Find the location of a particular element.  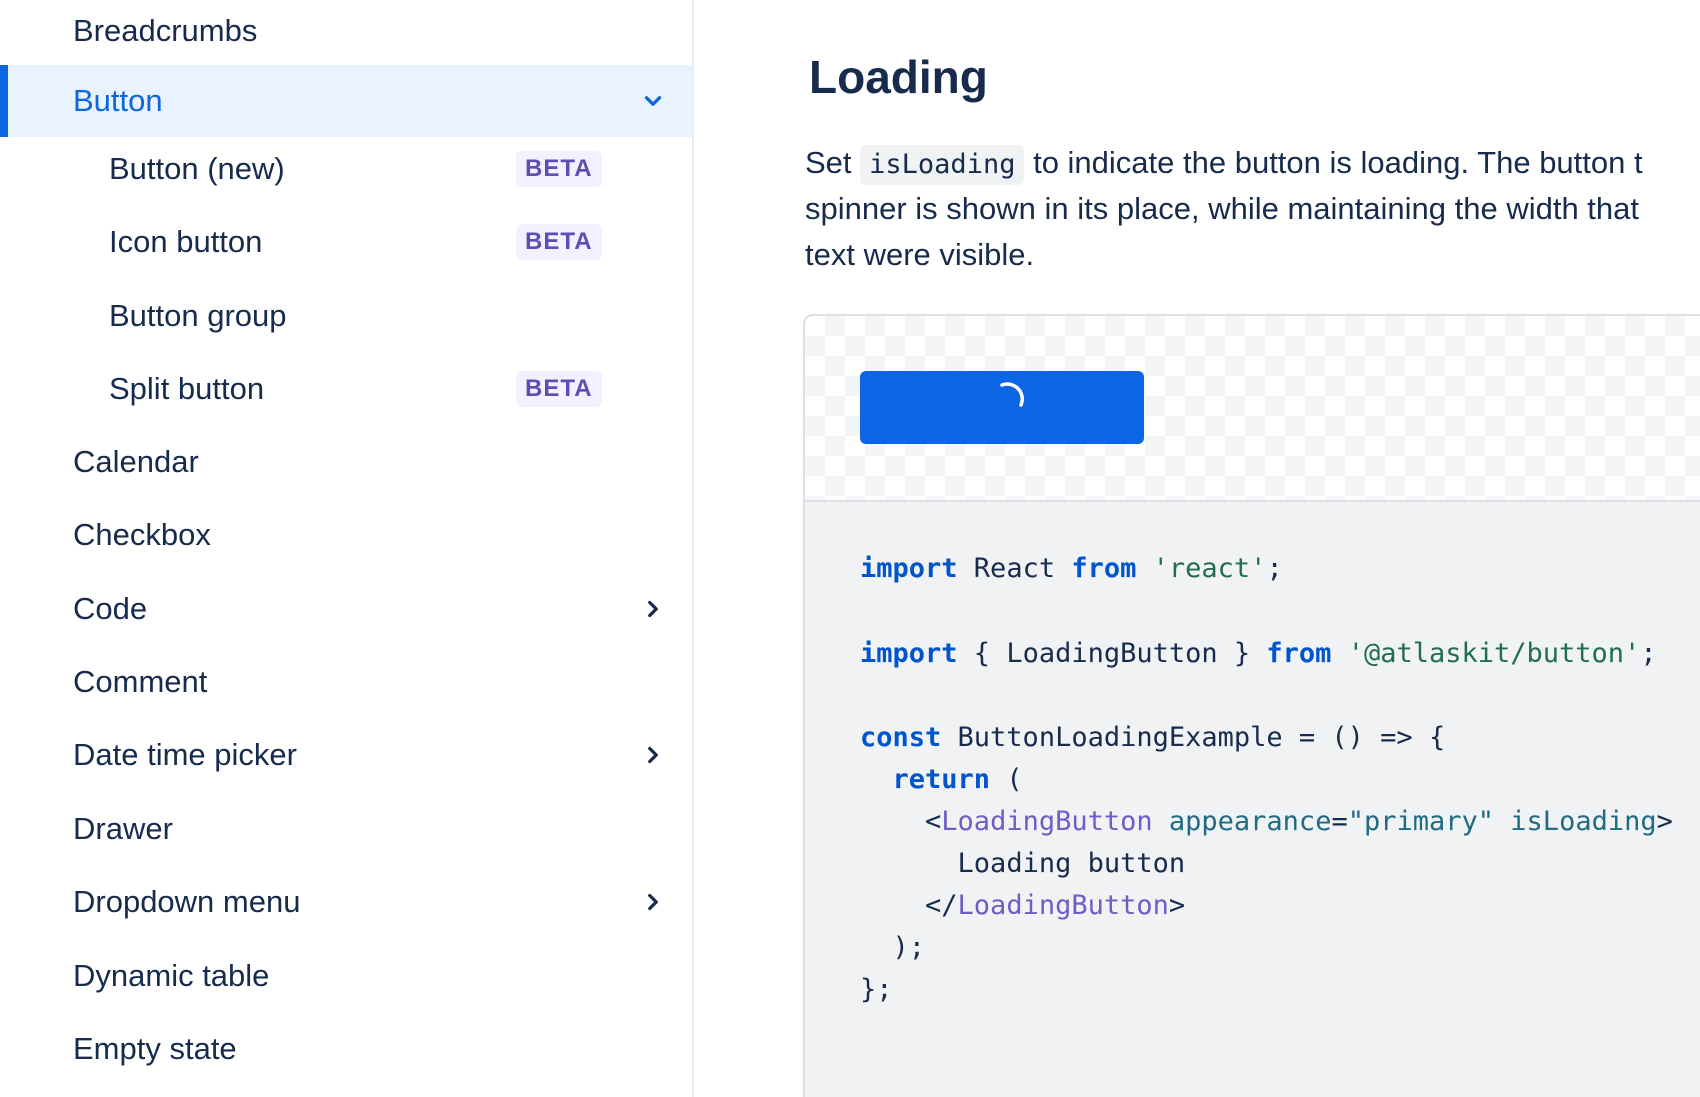

code-string: 'react' is located at coordinates (1209, 568).